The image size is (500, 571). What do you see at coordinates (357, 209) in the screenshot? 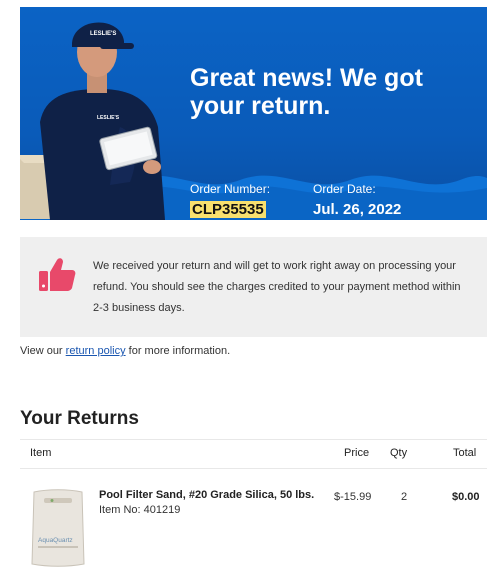
I see `order-date-value: Jul. 26, 2022` at bounding box center [357, 209].